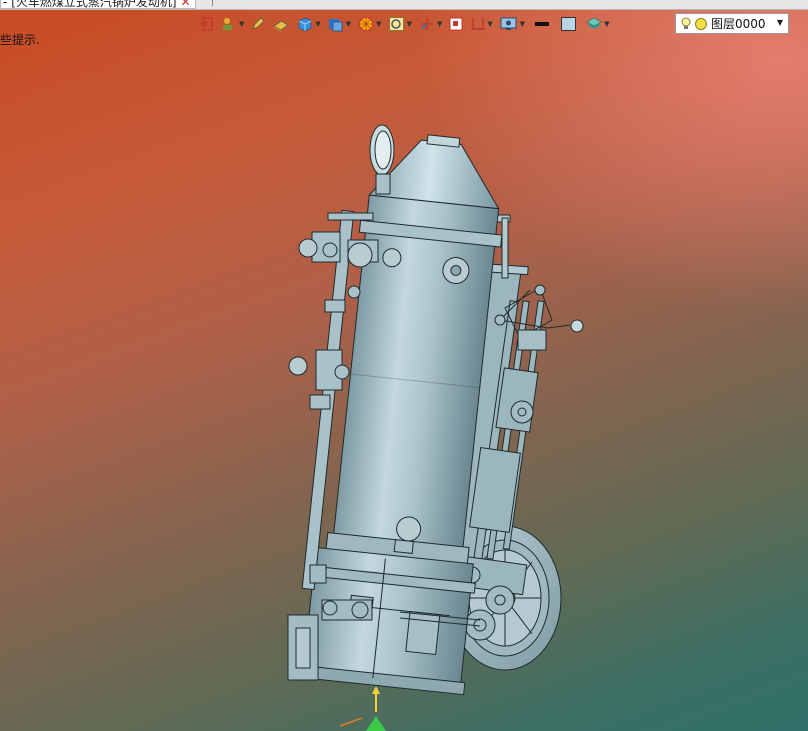 The width and height of the screenshot is (808, 731). I want to click on solid-box-button: ▼, so click(308, 24).